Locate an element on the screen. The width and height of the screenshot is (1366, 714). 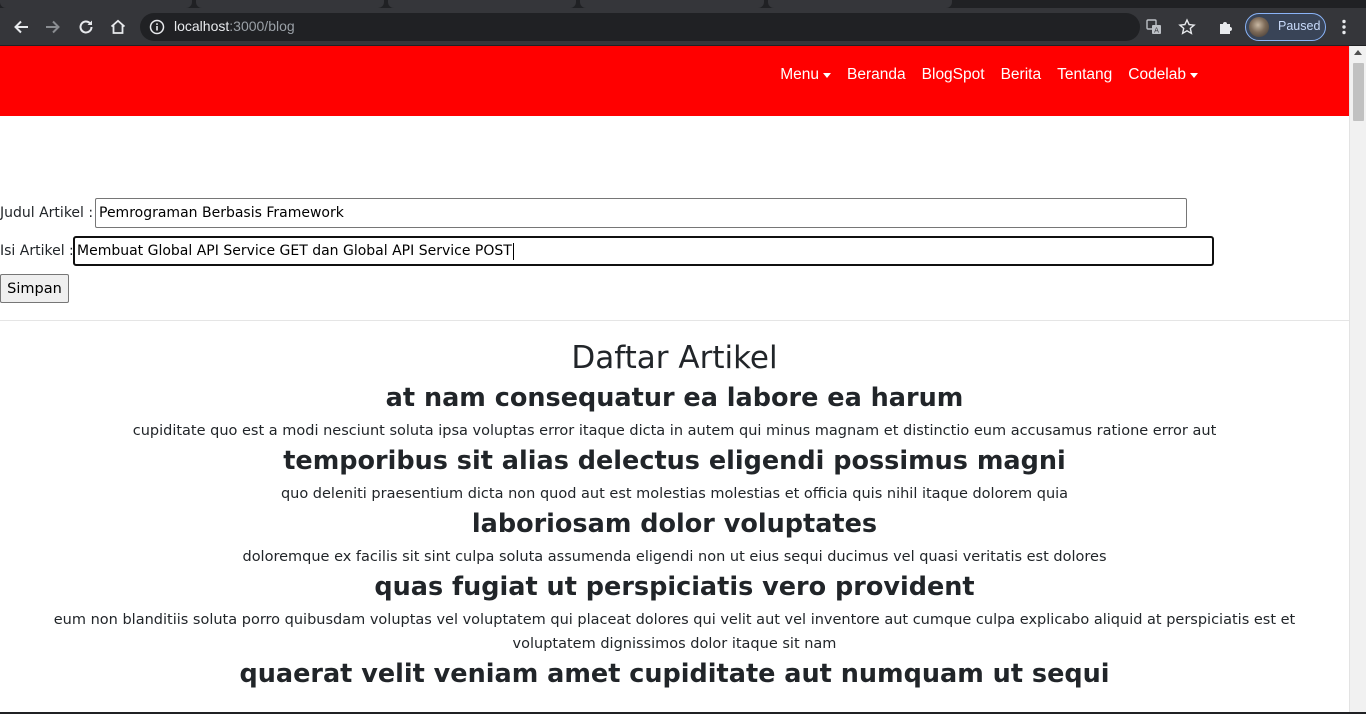
nav-item-blogspot: BlogSpot is located at coordinates (953, 75).